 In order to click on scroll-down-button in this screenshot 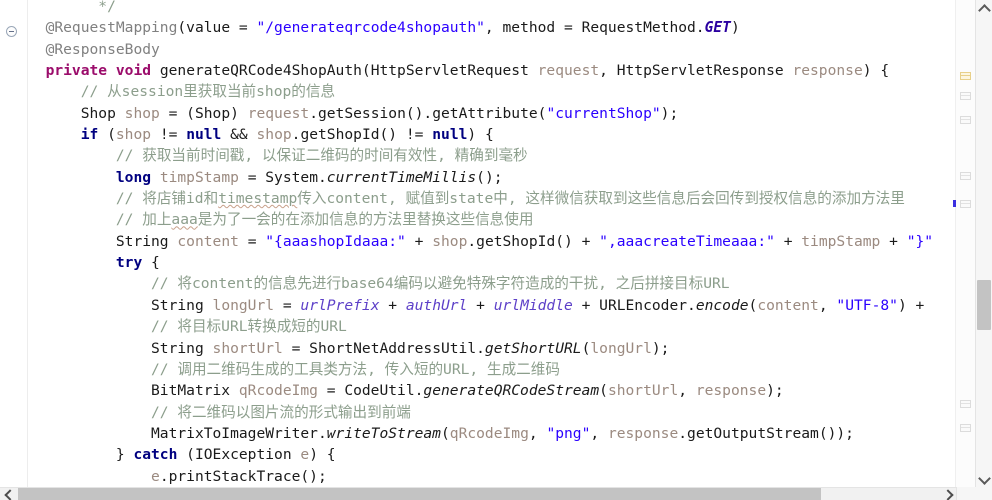, I will do `click(984, 478)`.